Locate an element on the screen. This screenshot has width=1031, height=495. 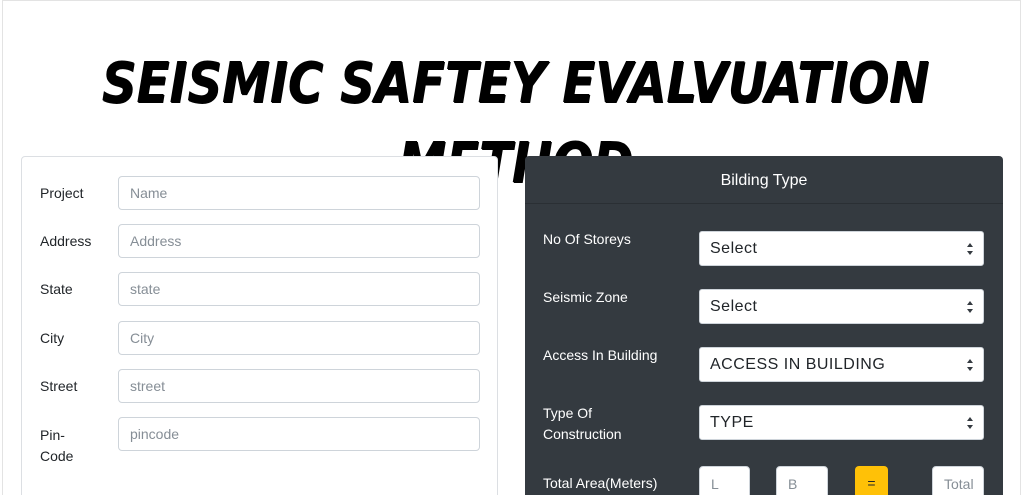
calculate-area-button: = is located at coordinates (871, 480).